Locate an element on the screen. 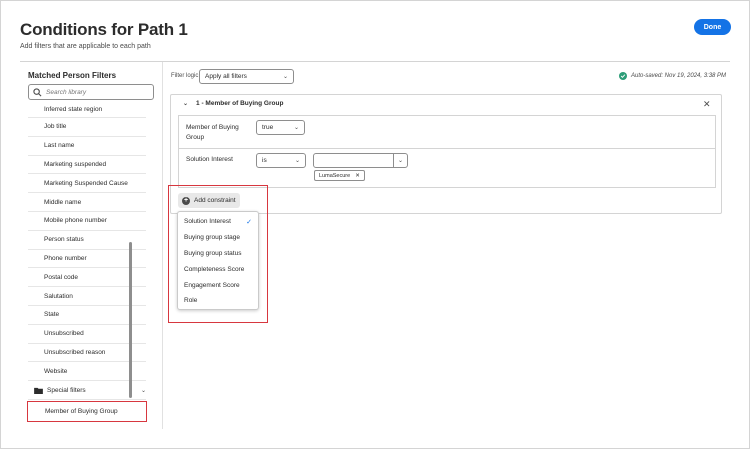  row-divider is located at coordinates (447, 148).